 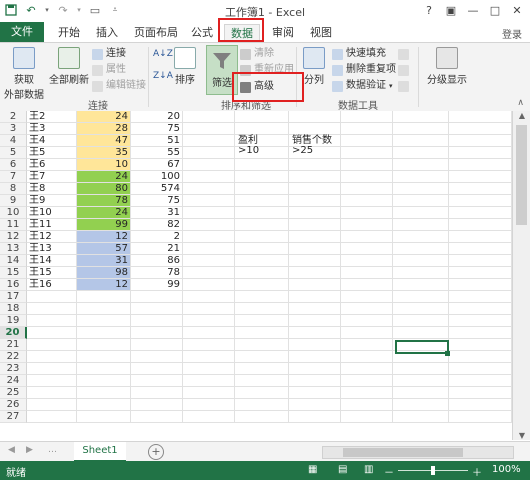 I want to click on page-break-view-icon: ▥, so click(x=368, y=469).